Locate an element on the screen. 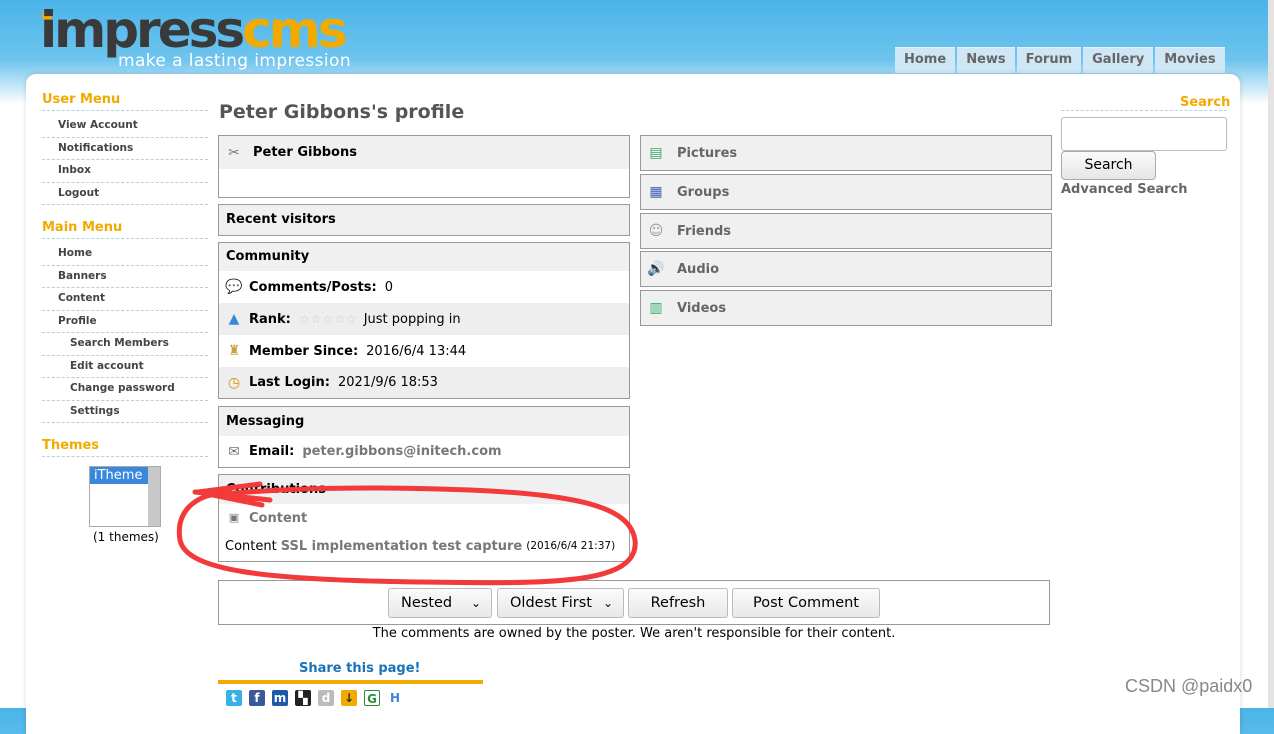  community-title: Community is located at coordinates (424, 257).